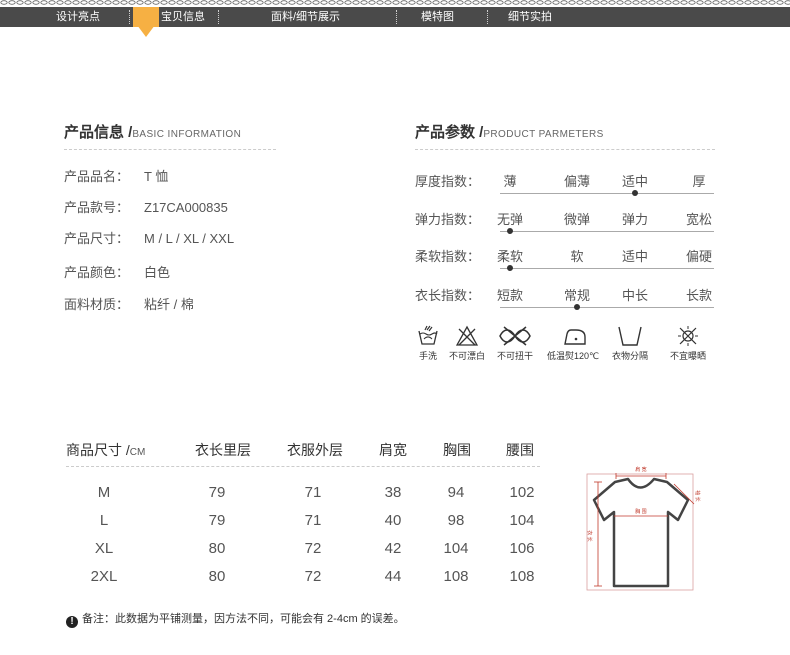 Image resolution: width=790 pixels, height=655 pixels. Describe the element at coordinates (183, 17) in the screenshot. I see `nav-item-product-info: 宝贝信息` at that location.